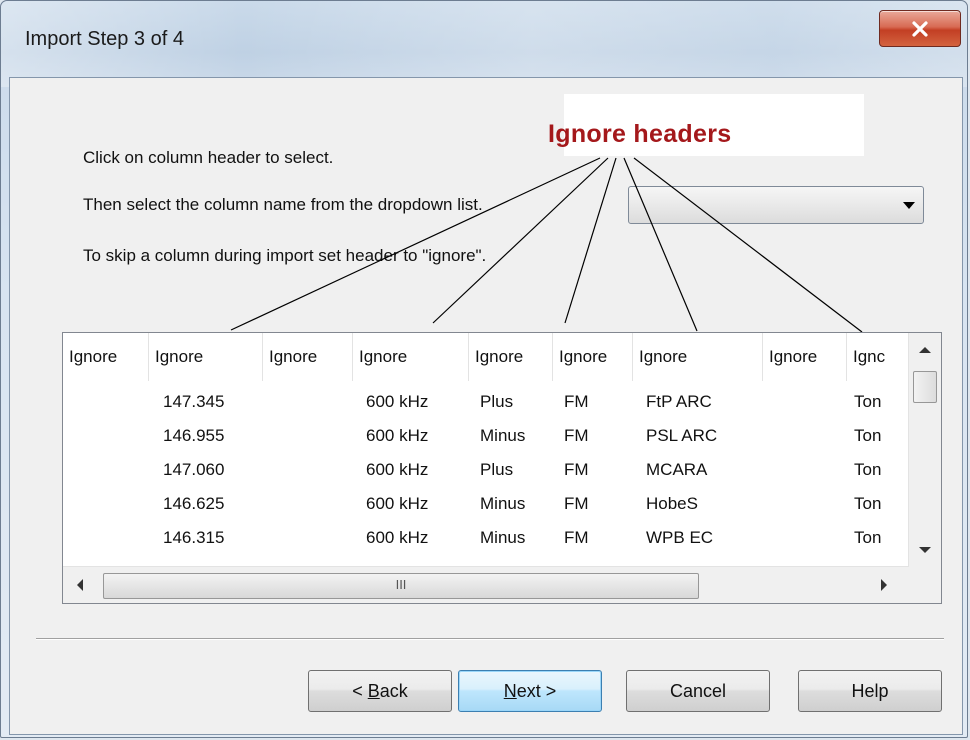 The image size is (970, 740). I want to click on table-row: 146.315 600 kHz Minus FM WPB EC Ton, so click(486, 538).